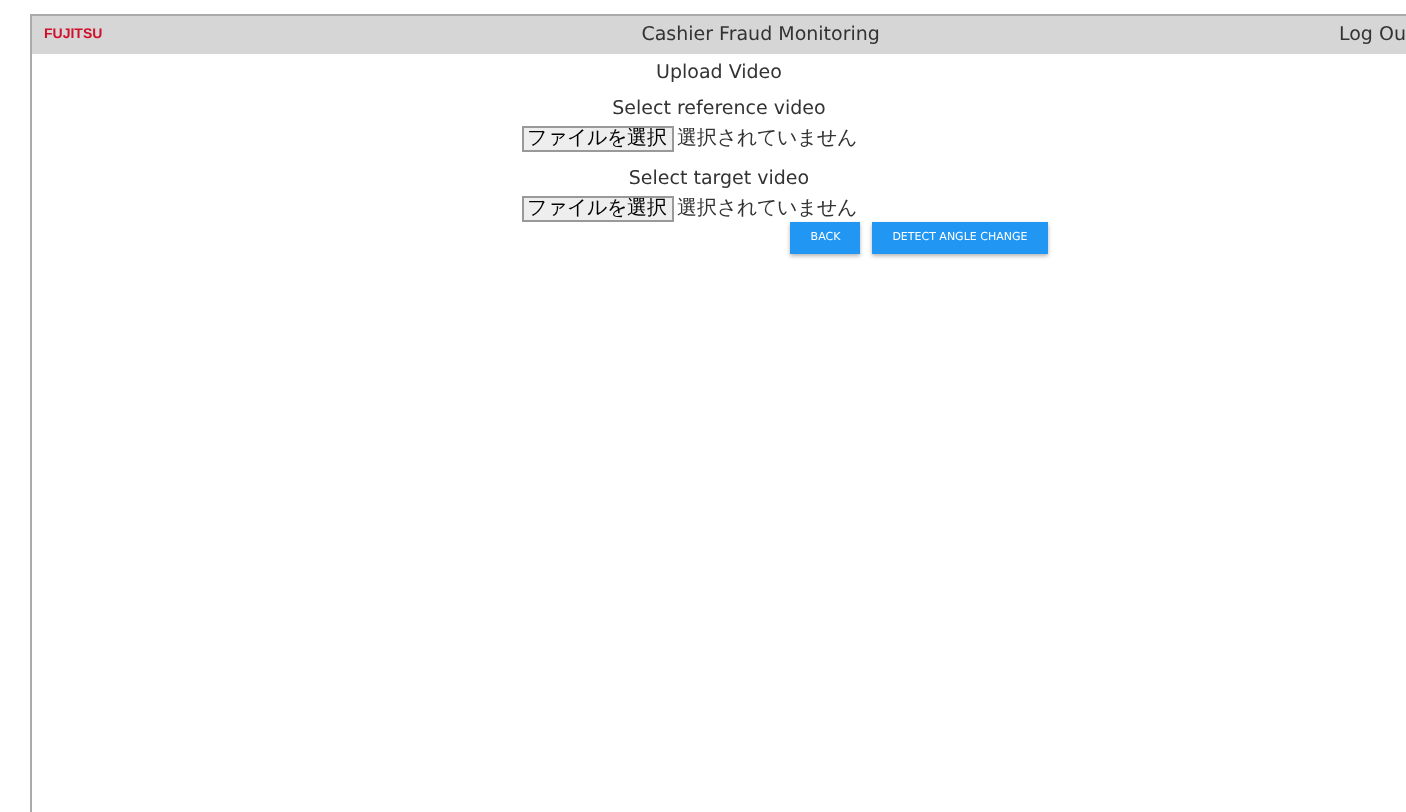 Image resolution: width=1406 pixels, height=812 pixels. What do you see at coordinates (719, 179) in the screenshot?
I see `upload-label: Select target video` at bounding box center [719, 179].